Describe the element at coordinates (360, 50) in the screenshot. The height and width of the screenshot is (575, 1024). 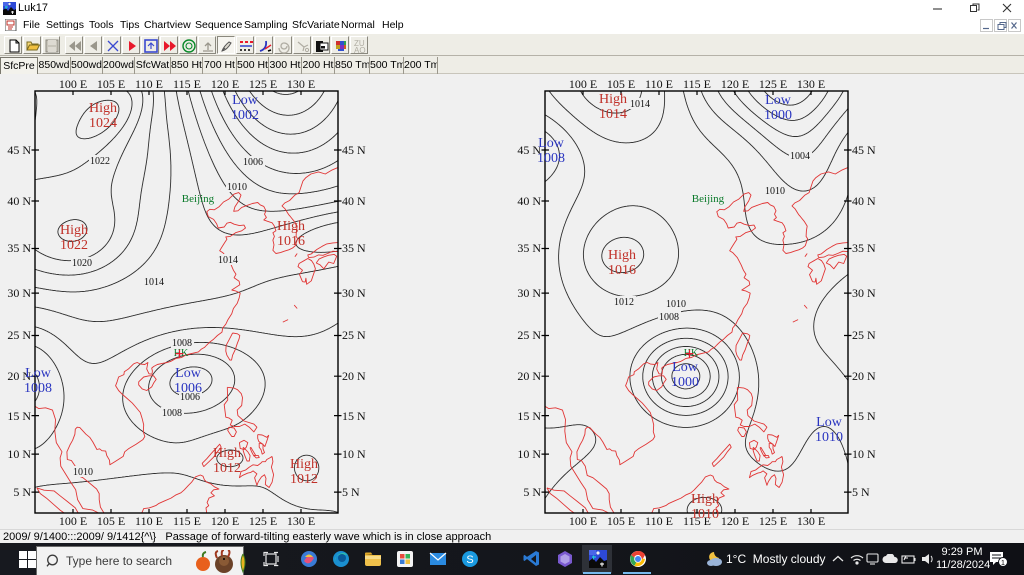
I see `svg-text: AO` at that location.